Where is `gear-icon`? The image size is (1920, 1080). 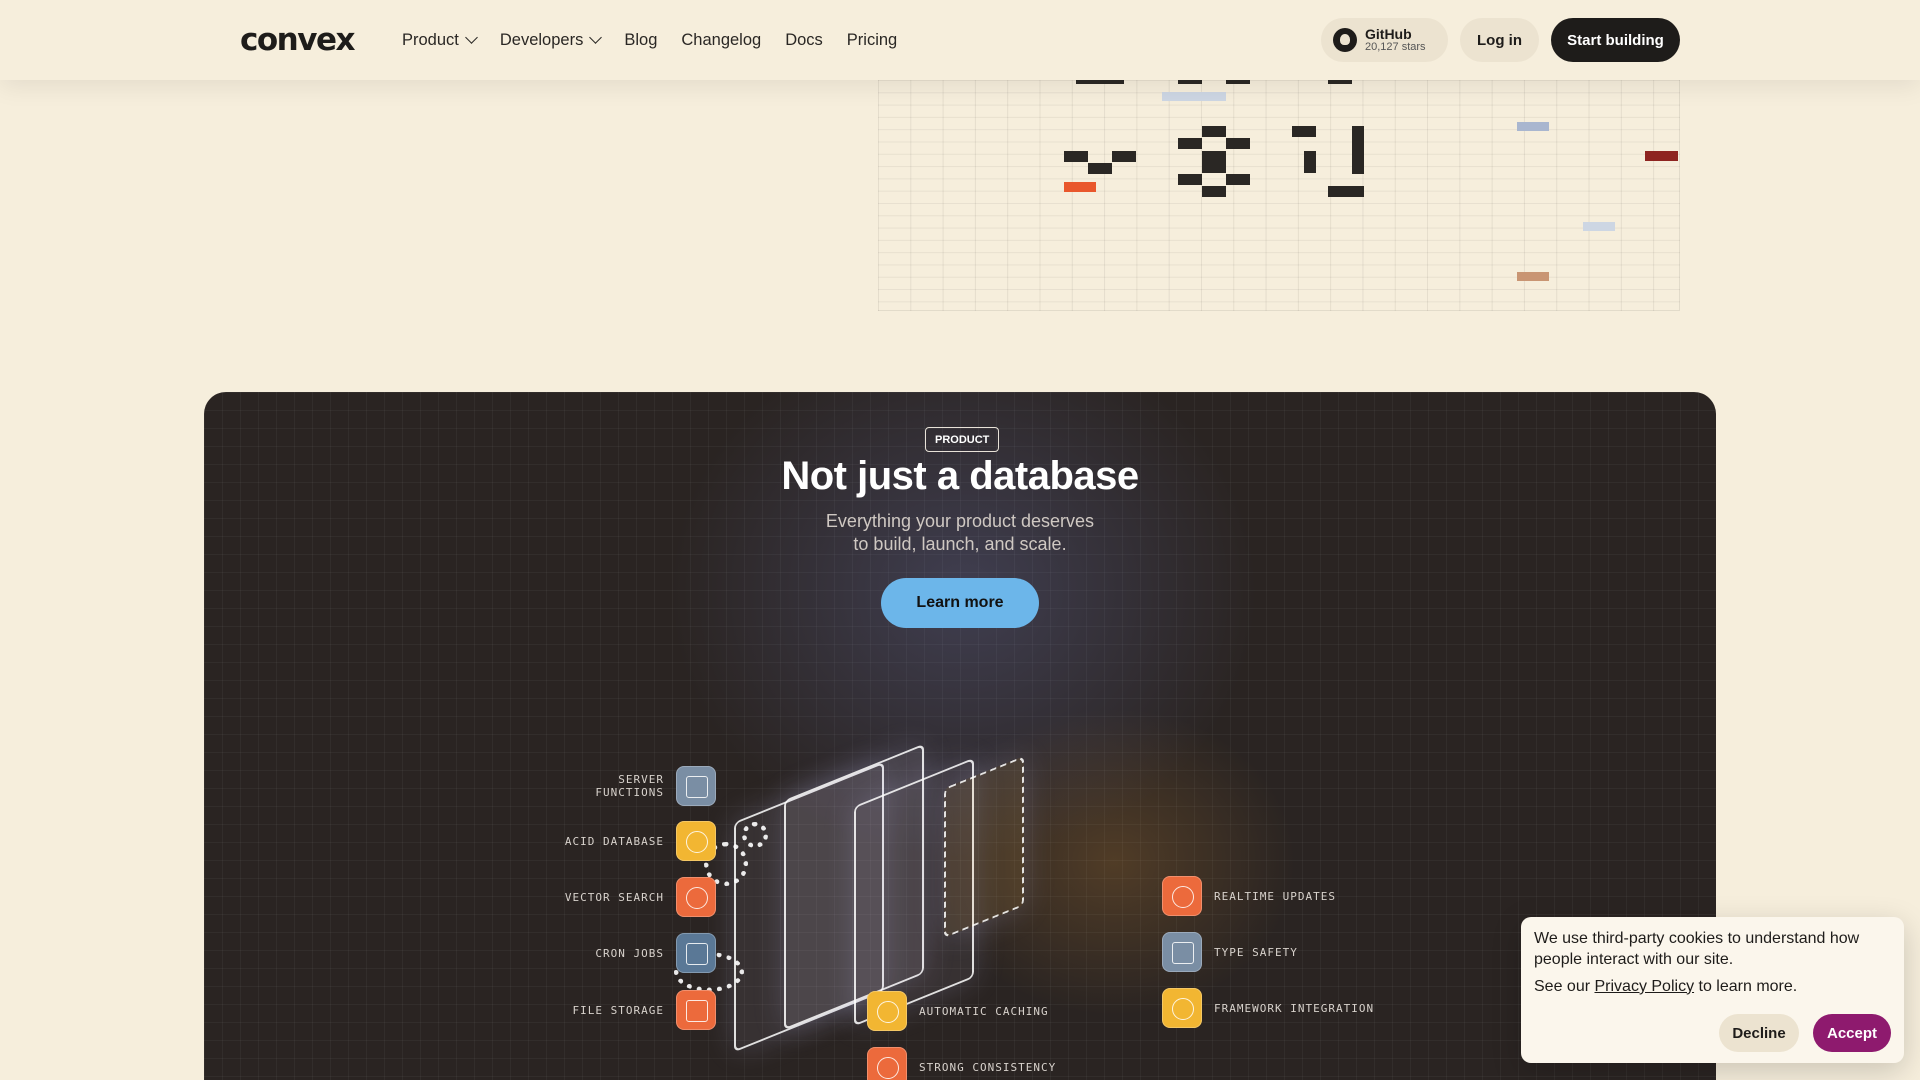 gear-icon is located at coordinates (755, 835).